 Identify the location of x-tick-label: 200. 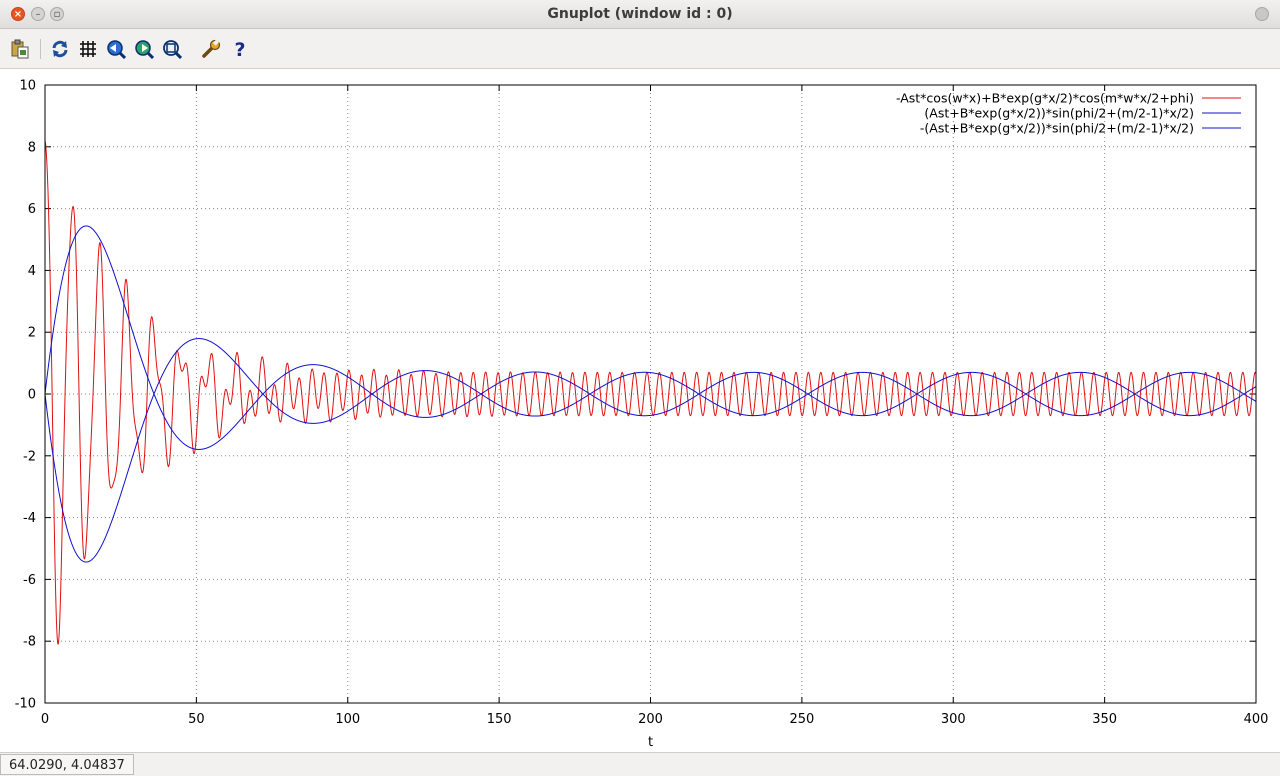
(650, 719).